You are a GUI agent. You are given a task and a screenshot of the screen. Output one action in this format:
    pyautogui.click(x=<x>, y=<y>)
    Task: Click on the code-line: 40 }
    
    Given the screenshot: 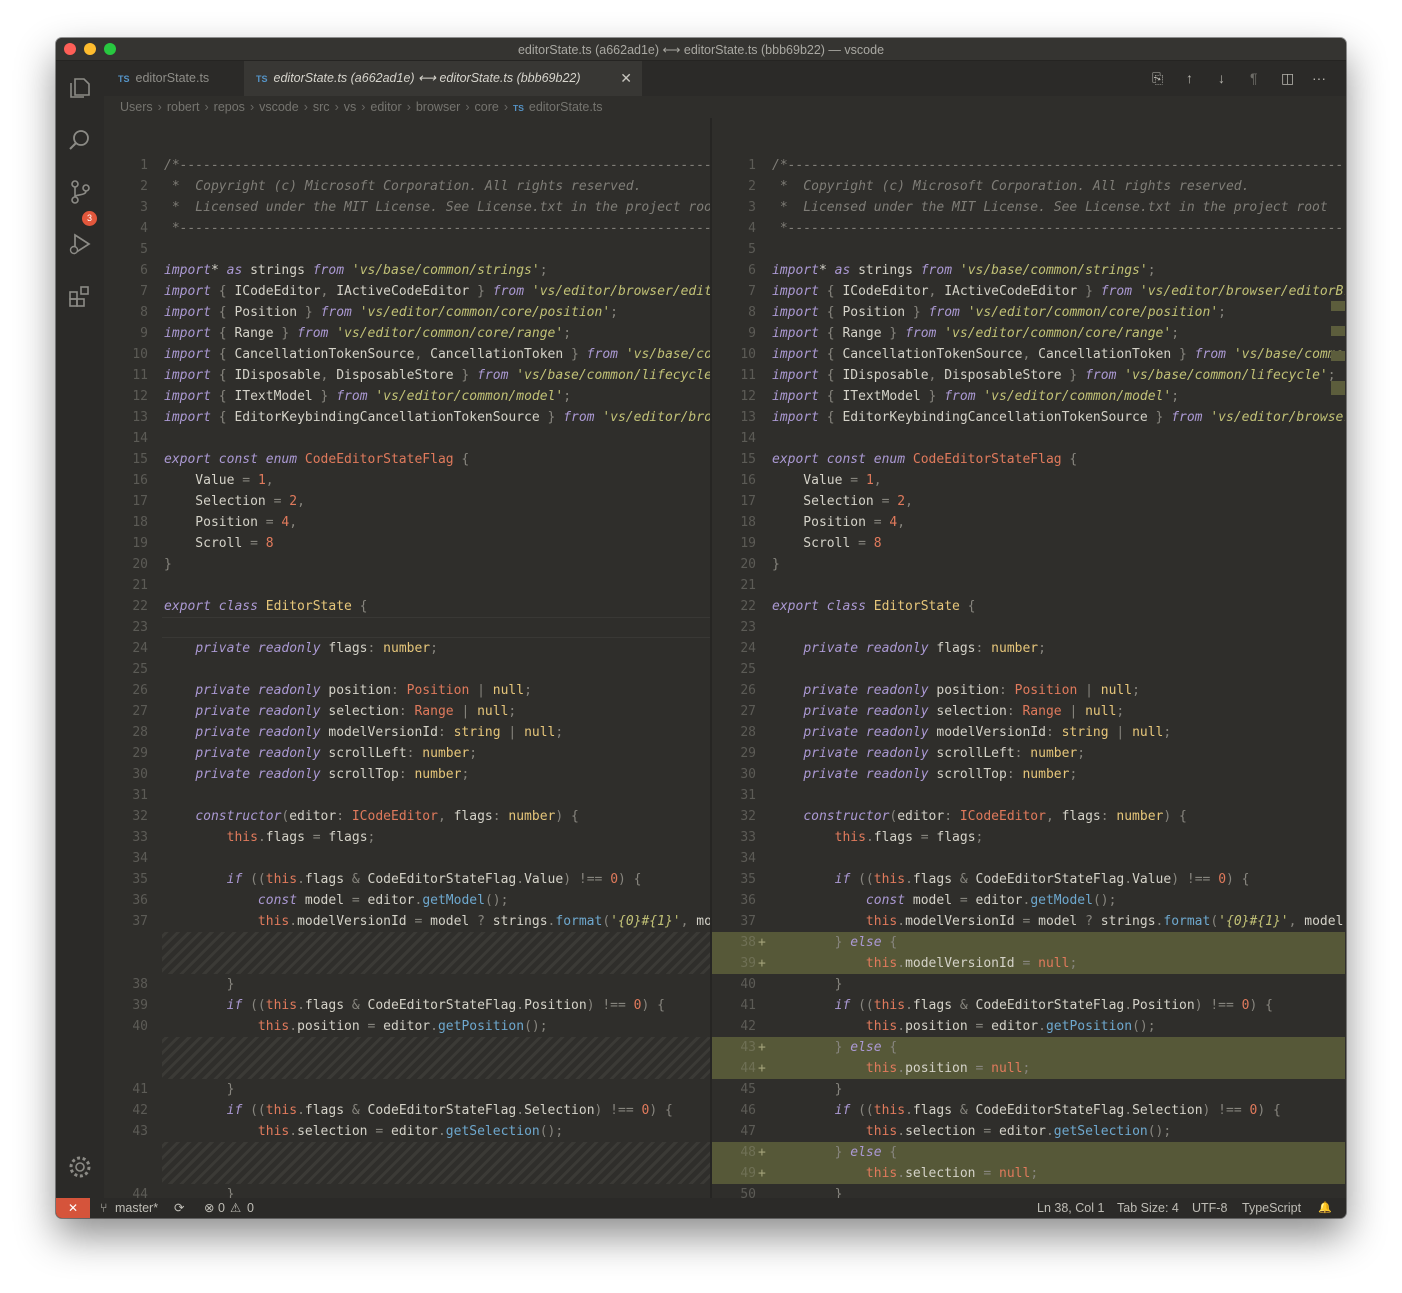 What is the action you would take?
    pyautogui.click(x=1028, y=984)
    